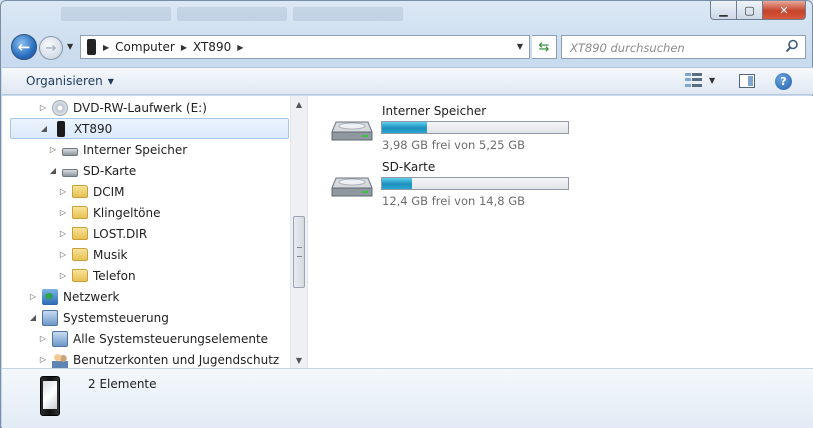 The image size is (813, 428). What do you see at coordinates (299, 252) in the screenshot?
I see `scroll-thumb` at bounding box center [299, 252].